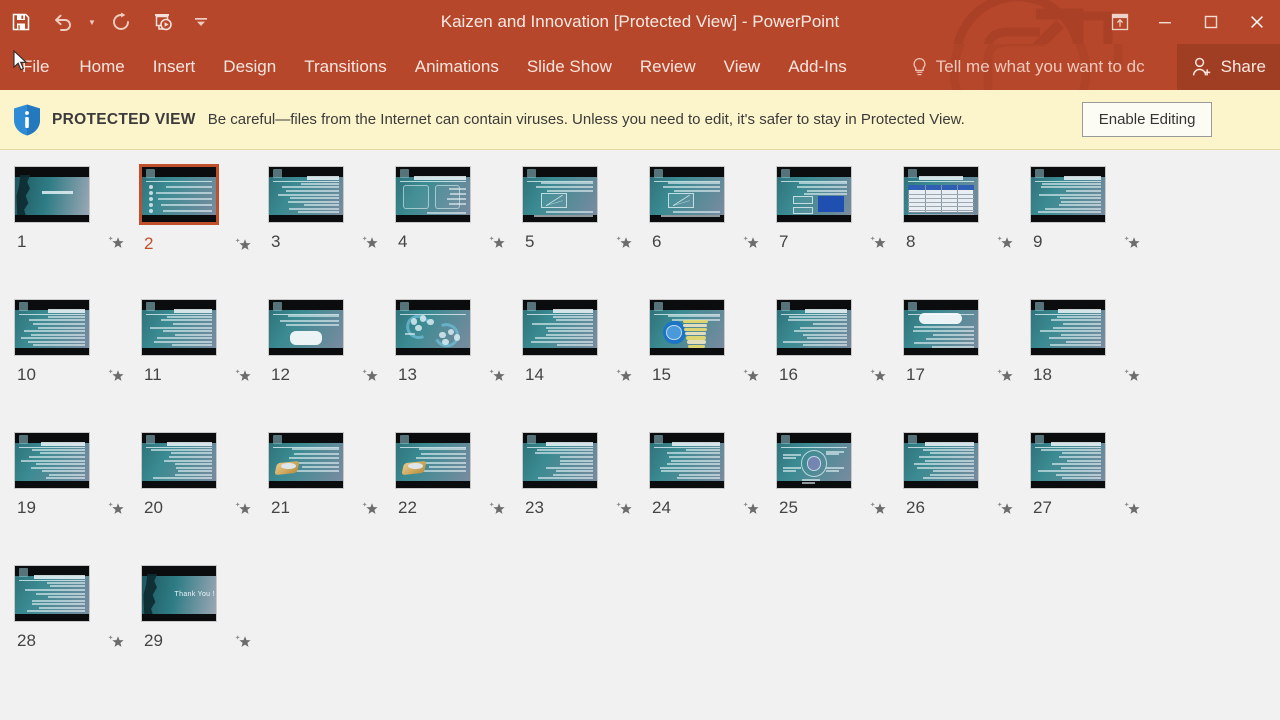 This screenshot has height=720, width=1280. Describe the element at coordinates (76, 365) in the screenshot. I see `slide-thumbnail-cell: 10` at that location.